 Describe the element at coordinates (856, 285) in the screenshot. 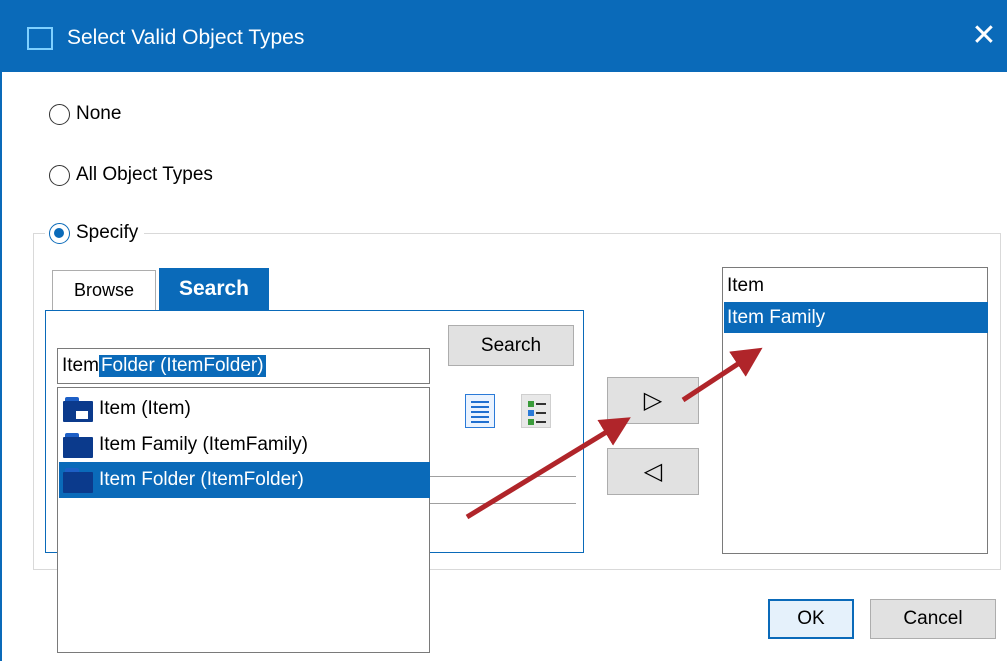

I see `selected-list-item: Item` at that location.